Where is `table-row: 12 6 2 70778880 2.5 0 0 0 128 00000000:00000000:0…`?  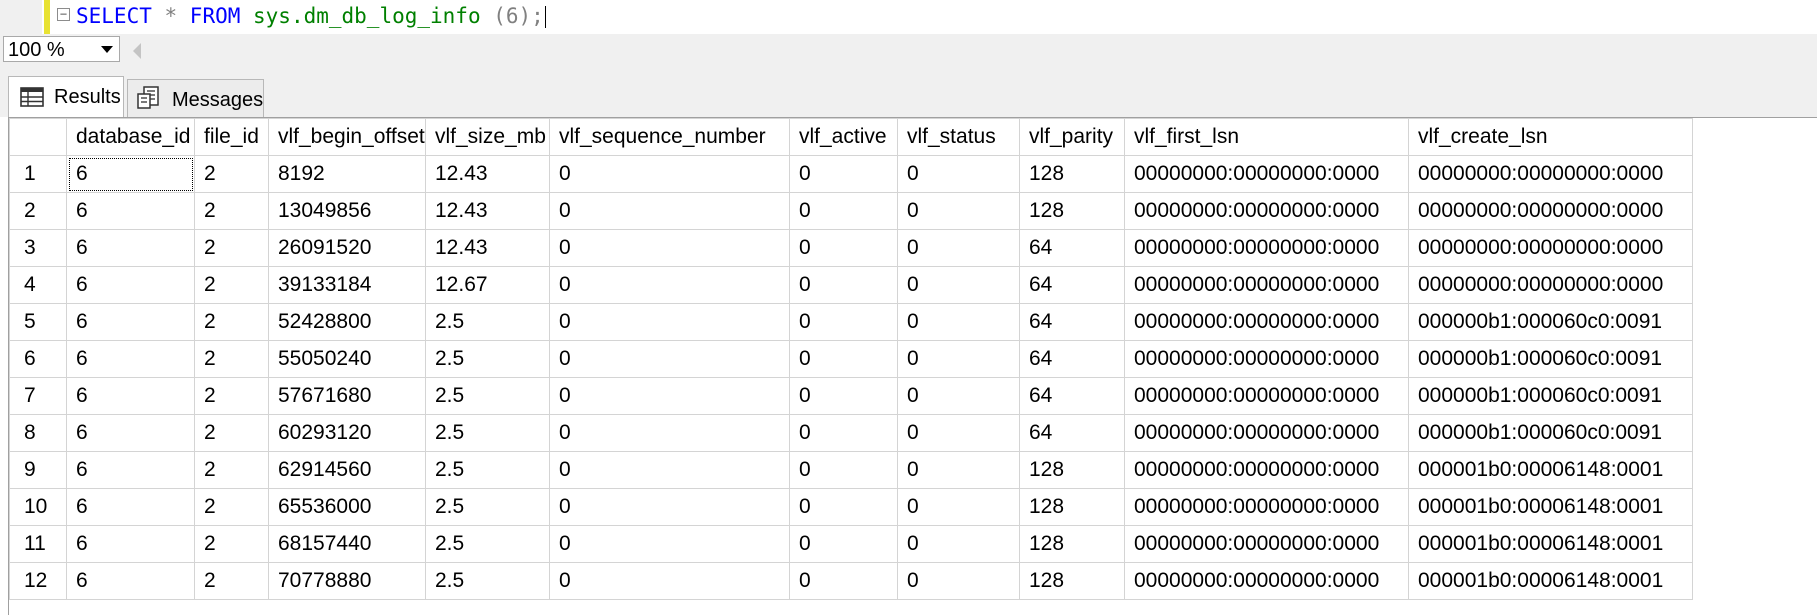
table-row: 12 6 2 70778880 2.5 0 0 0 128 00000000:00000000:0… is located at coordinates (851, 581).